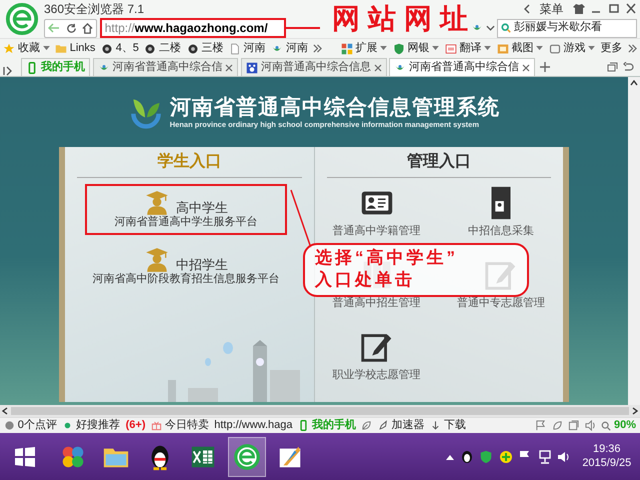 This screenshot has height=480, width=640. What do you see at coordinates (505, 457) in the screenshot?
I see `plus-circle-icon` at bounding box center [505, 457].